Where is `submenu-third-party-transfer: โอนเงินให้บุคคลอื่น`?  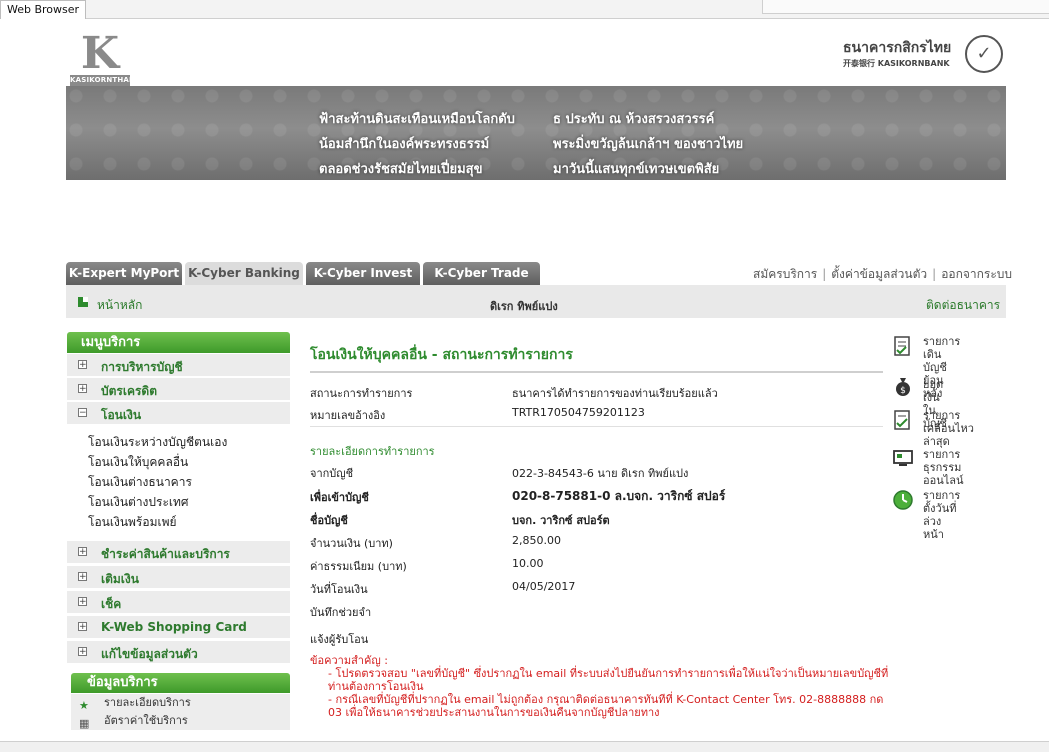
submenu-third-party-transfer: โอนเงินให้บุคคลอื่น is located at coordinates (138, 462).